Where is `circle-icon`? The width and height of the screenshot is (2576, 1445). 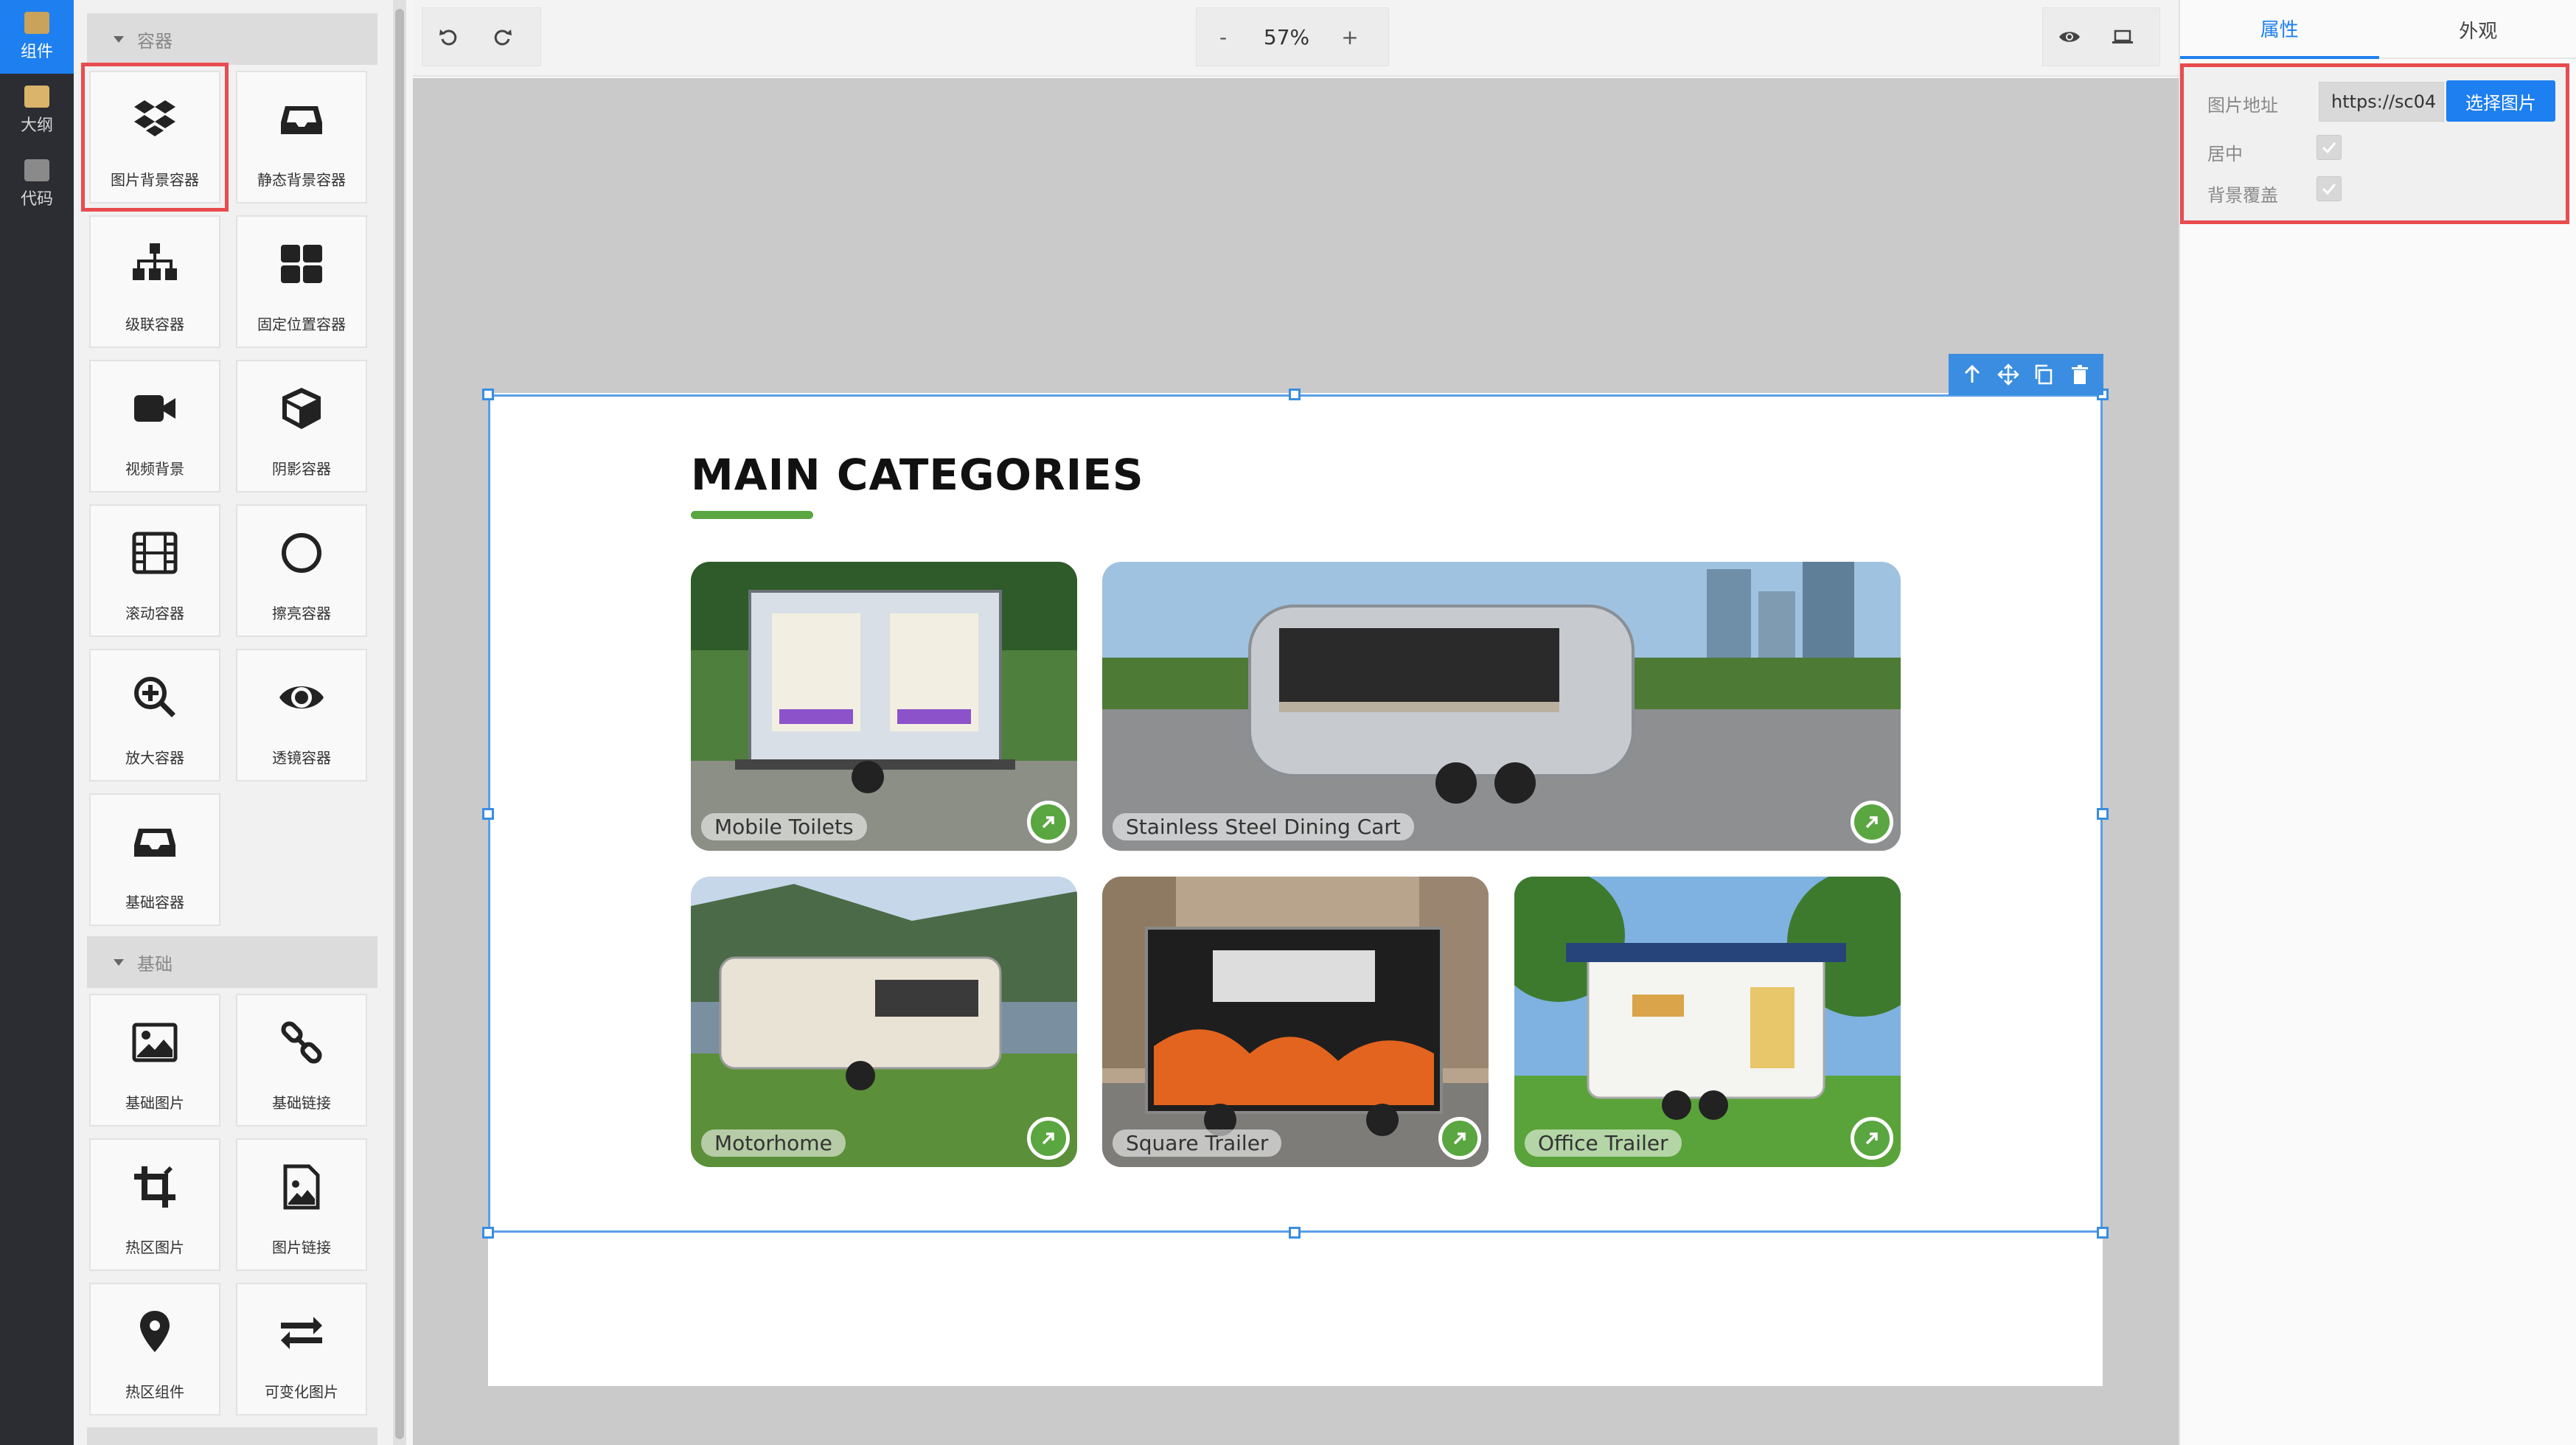
circle-icon is located at coordinates (302, 553).